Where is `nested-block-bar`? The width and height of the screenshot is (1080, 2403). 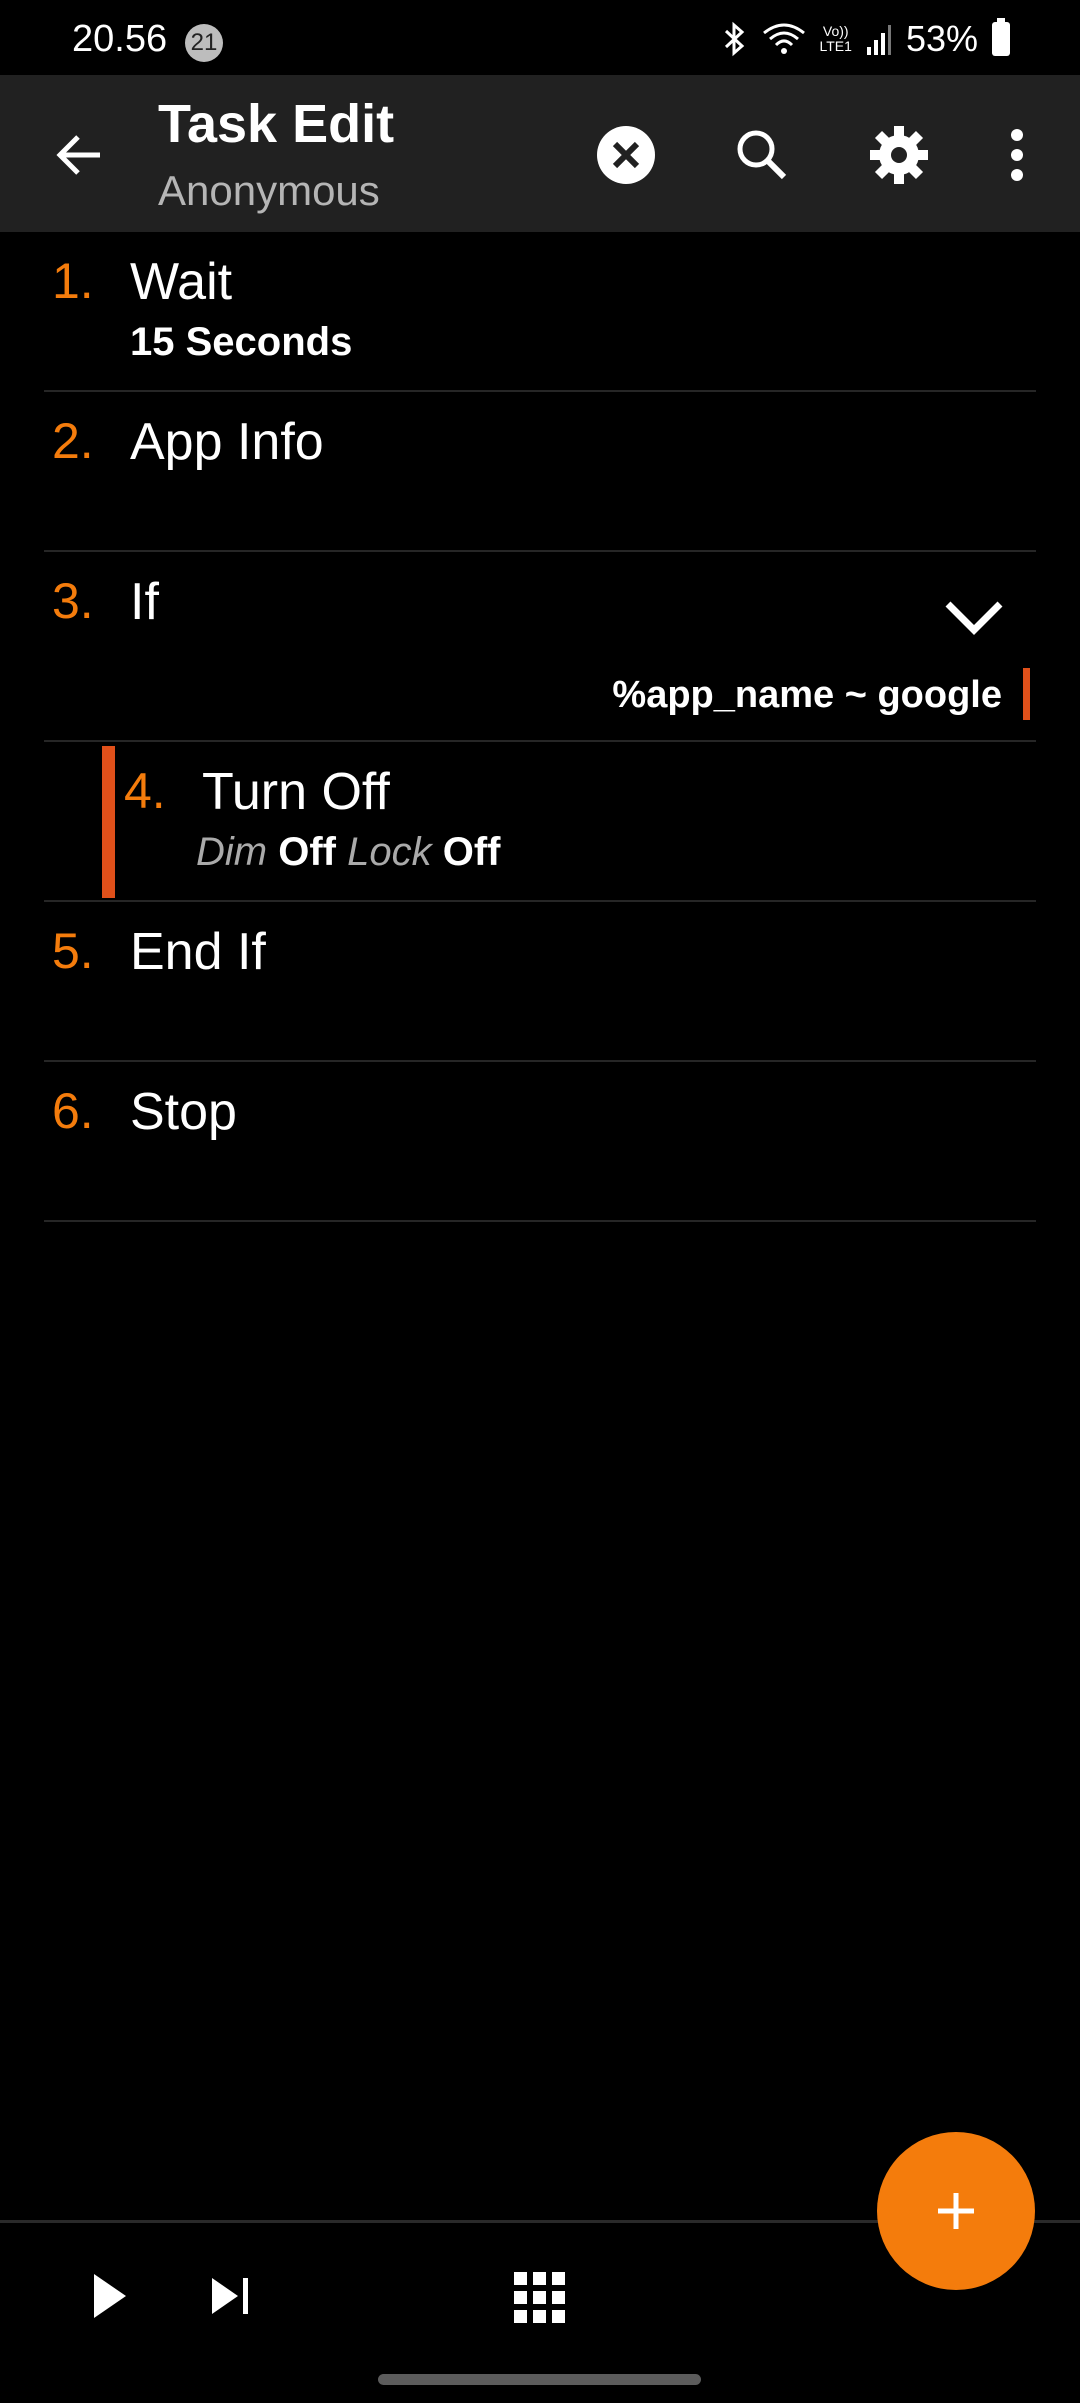
nested-block-bar is located at coordinates (108, 822).